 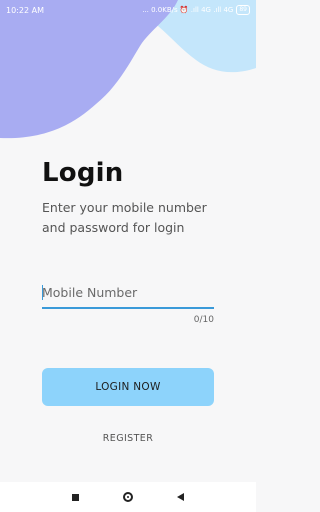 What do you see at coordinates (25, 10) in the screenshot?
I see `status-time: 10:22 AM` at bounding box center [25, 10].